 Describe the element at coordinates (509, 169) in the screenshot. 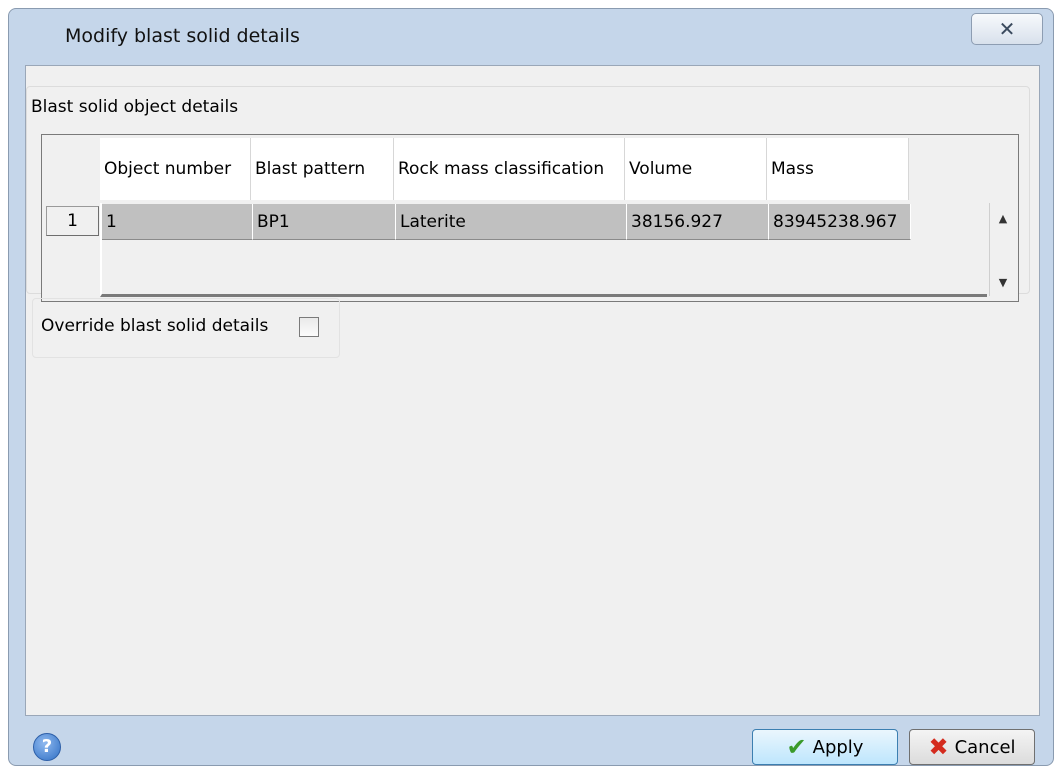

I see `column-header-rock-mass-classification: Rock mass classification` at that location.